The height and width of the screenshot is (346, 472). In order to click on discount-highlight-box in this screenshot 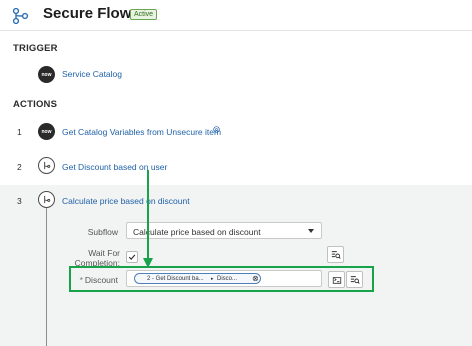, I will do `click(221, 279)`.